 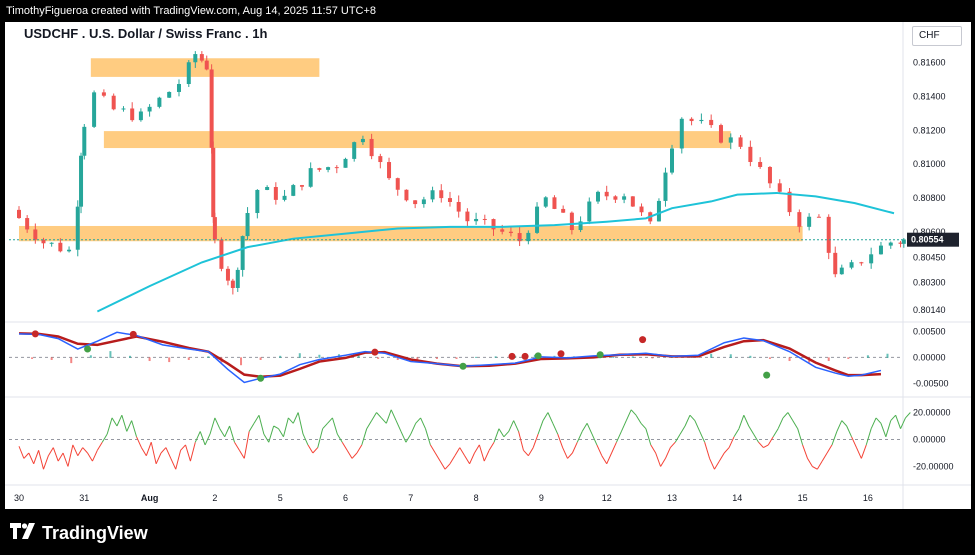 What do you see at coordinates (607, 498) in the screenshot?
I see `time-axis-label: 12` at bounding box center [607, 498].